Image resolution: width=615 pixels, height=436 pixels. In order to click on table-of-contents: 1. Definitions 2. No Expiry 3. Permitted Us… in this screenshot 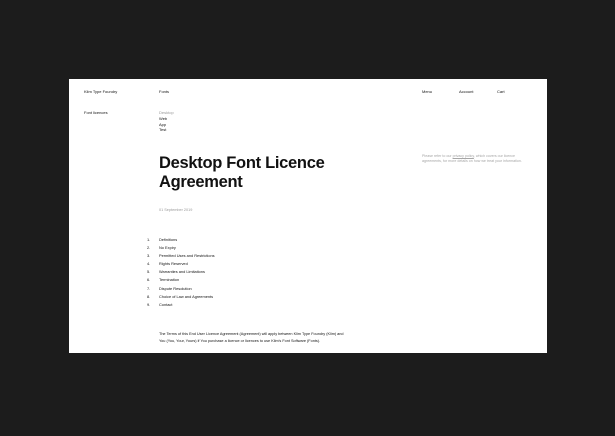, I will do `click(181, 272)`.